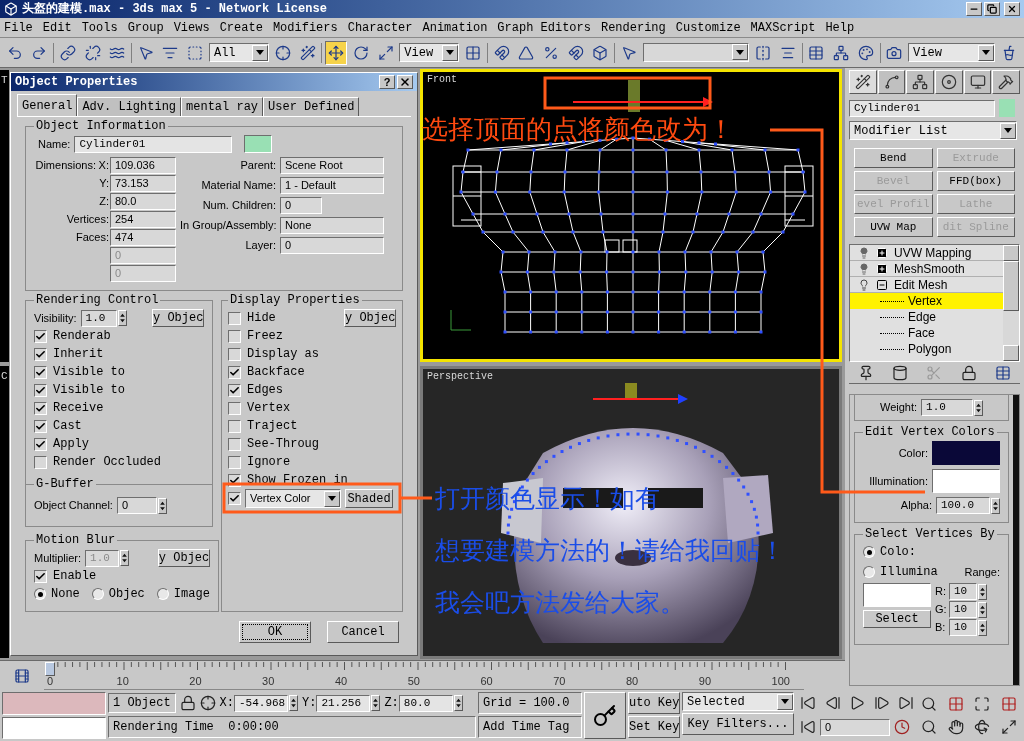  I want to click on auto-key-button: uto Key, so click(654, 703).